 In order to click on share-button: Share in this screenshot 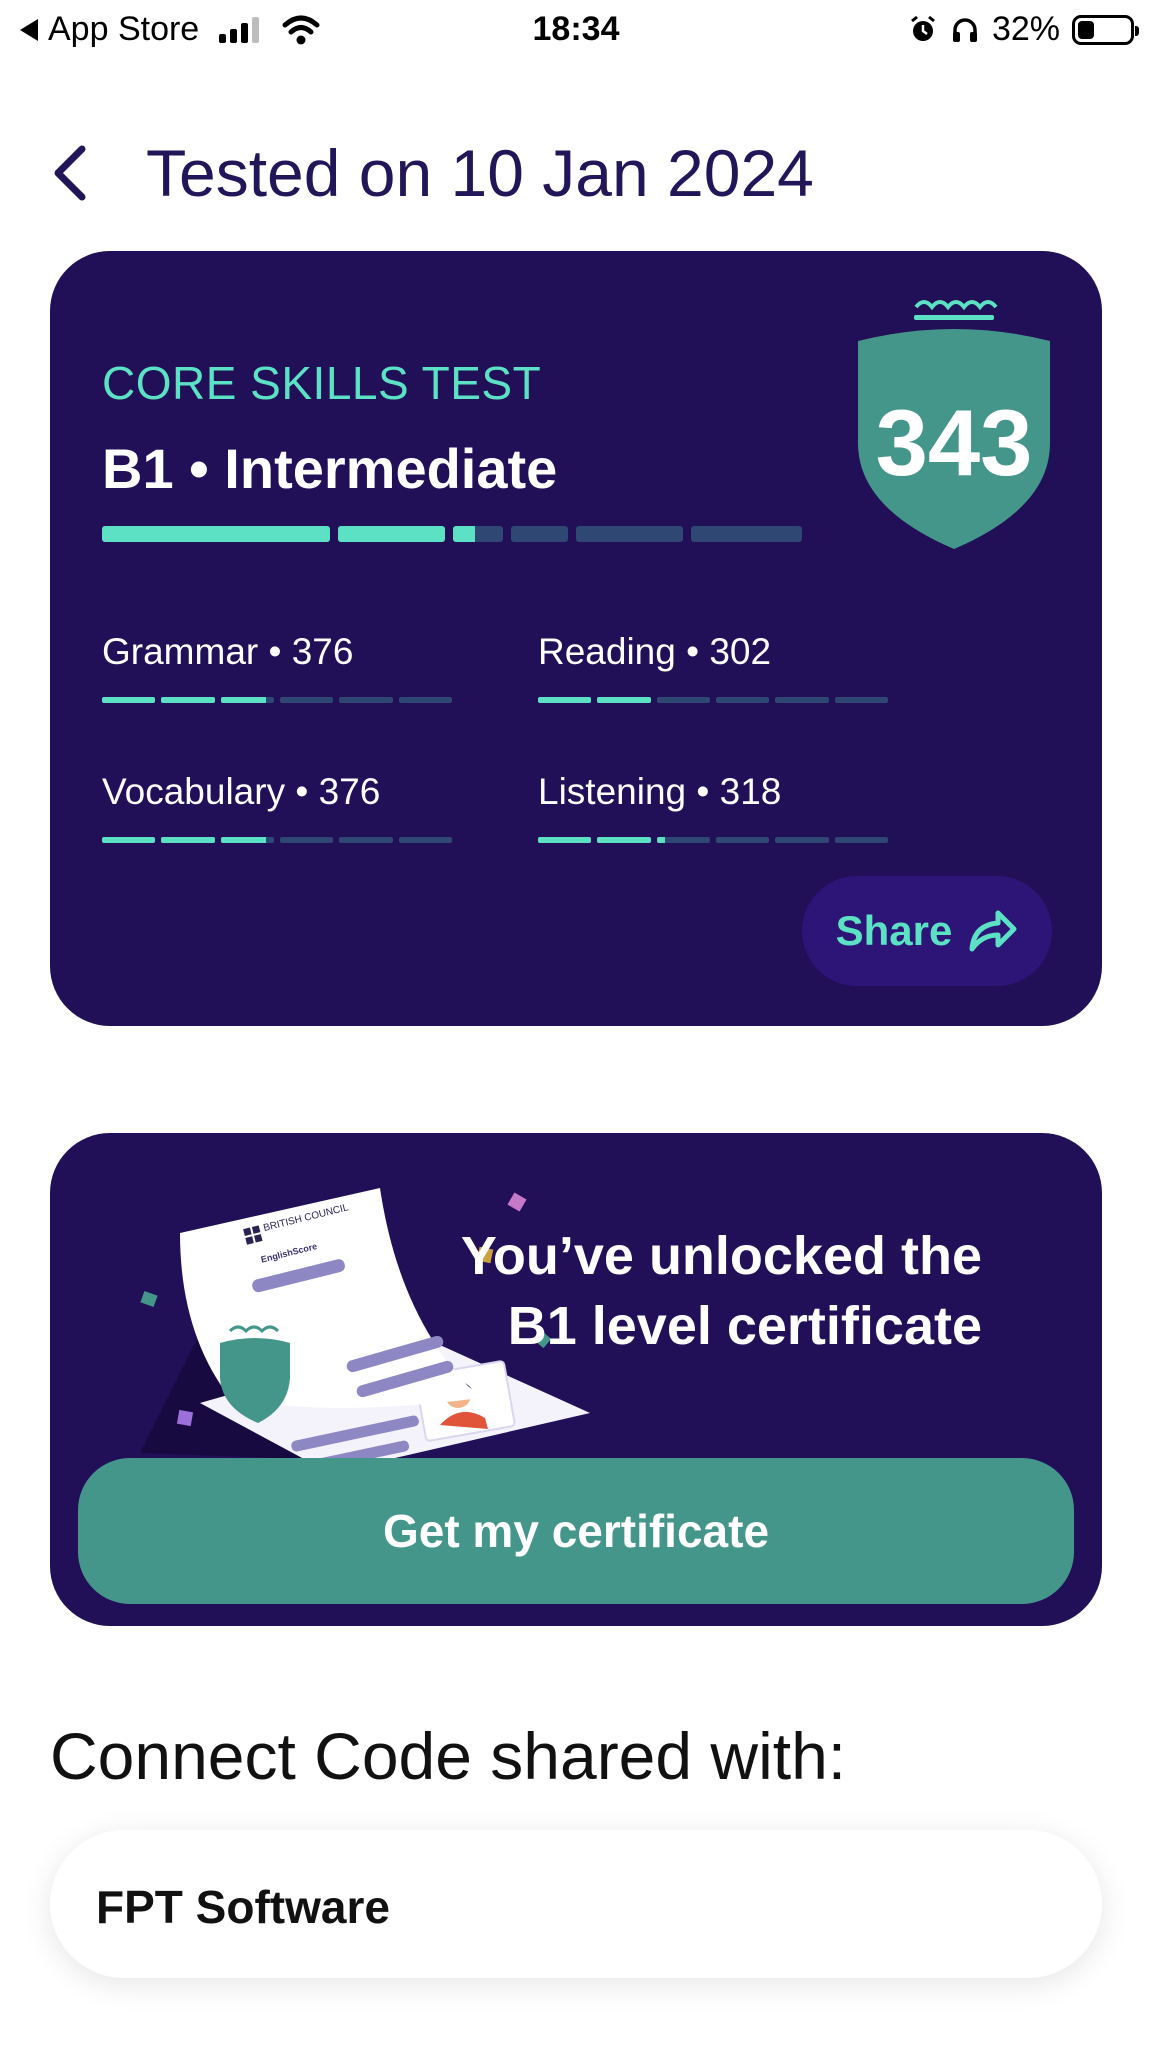, I will do `click(927, 931)`.